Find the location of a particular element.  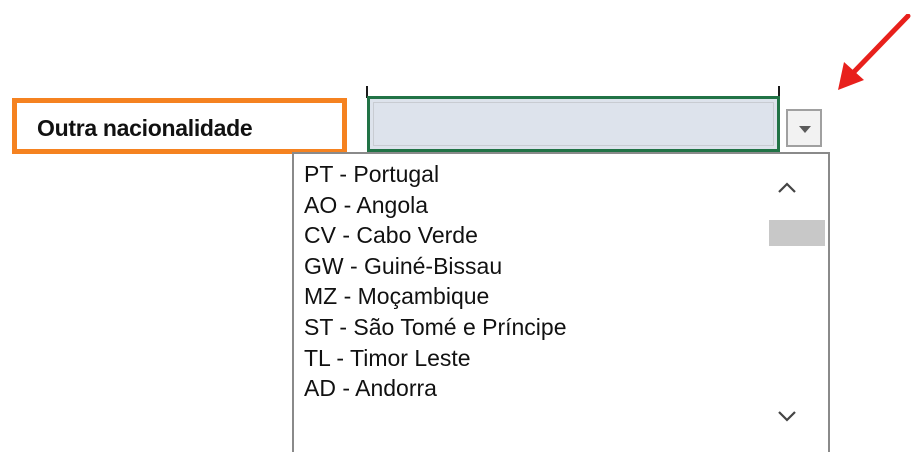

dropdown-button is located at coordinates (804, 128).